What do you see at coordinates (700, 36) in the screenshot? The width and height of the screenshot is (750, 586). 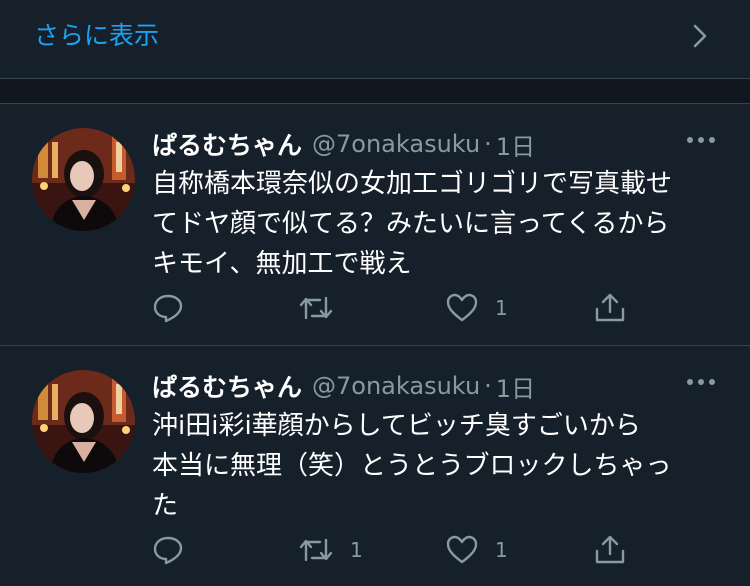 I see `chevron-right-icon` at bounding box center [700, 36].